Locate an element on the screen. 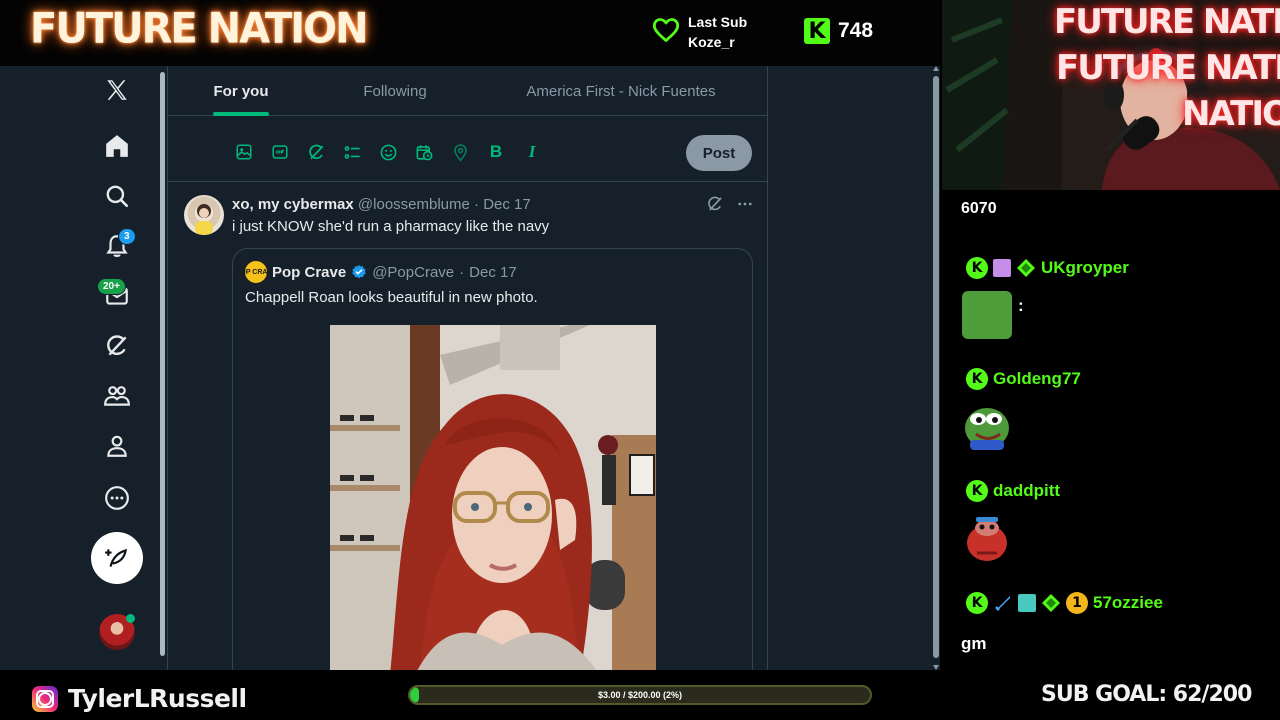 This screenshot has width=1280, height=720. x-sidebar-nav: 3 20+ is located at coordinates (118, 368).